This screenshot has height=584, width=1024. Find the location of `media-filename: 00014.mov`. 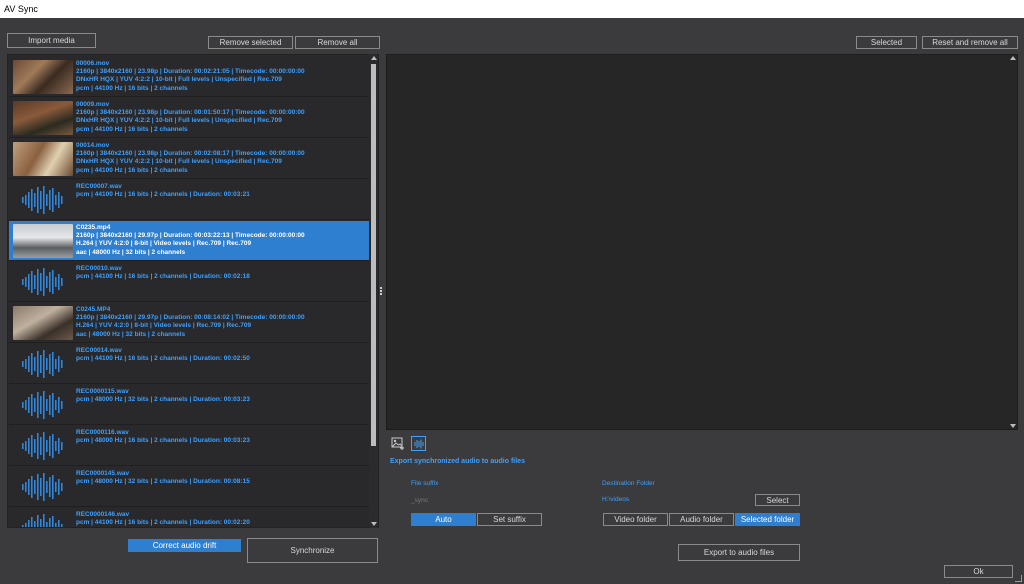

media-filename: 00014.mov is located at coordinates (93, 145).